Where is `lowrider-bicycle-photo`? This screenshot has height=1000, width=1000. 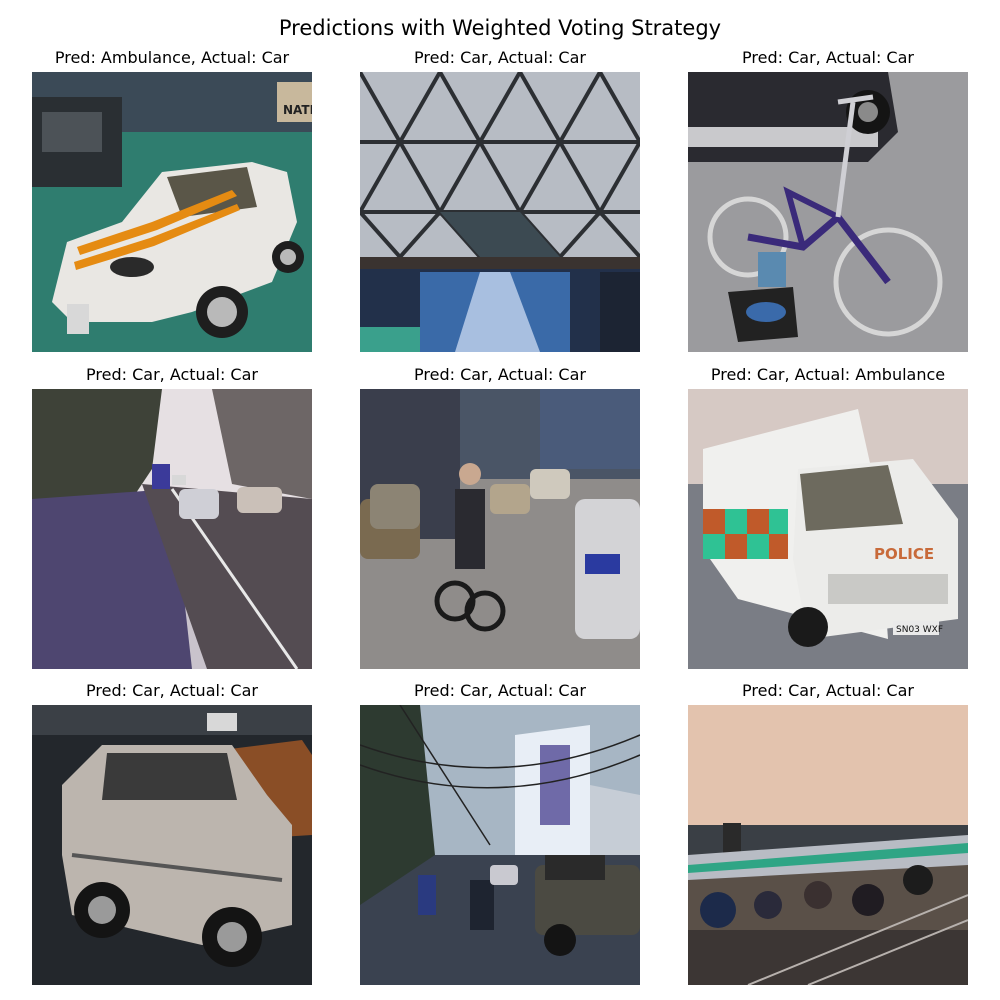 lowrider-bicycle-photo is located at coordinates (828, 212).